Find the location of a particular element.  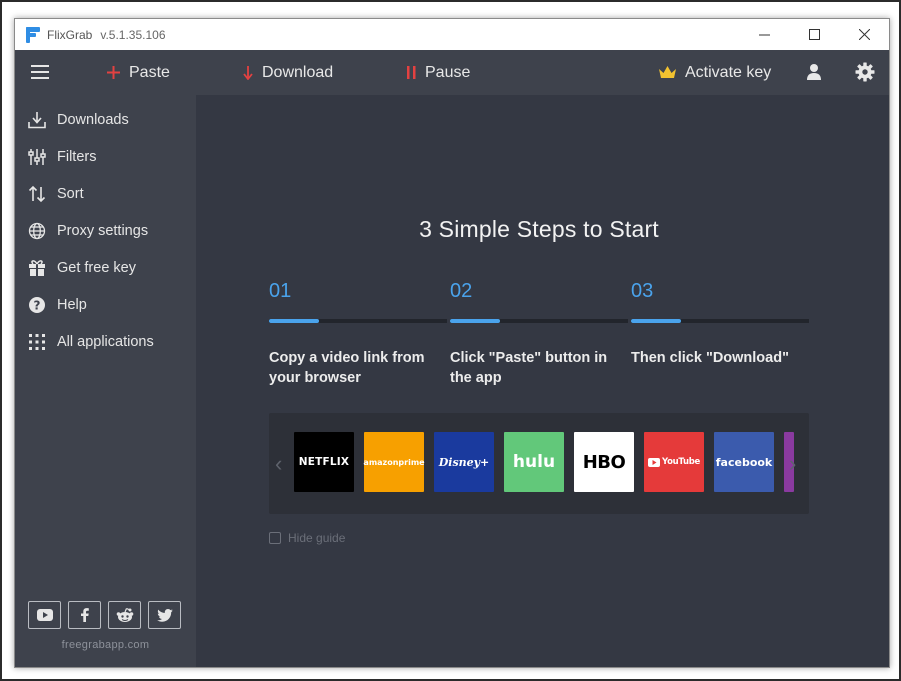

step-text: Copy a video link from your browser is located at coordinates (347, 368).